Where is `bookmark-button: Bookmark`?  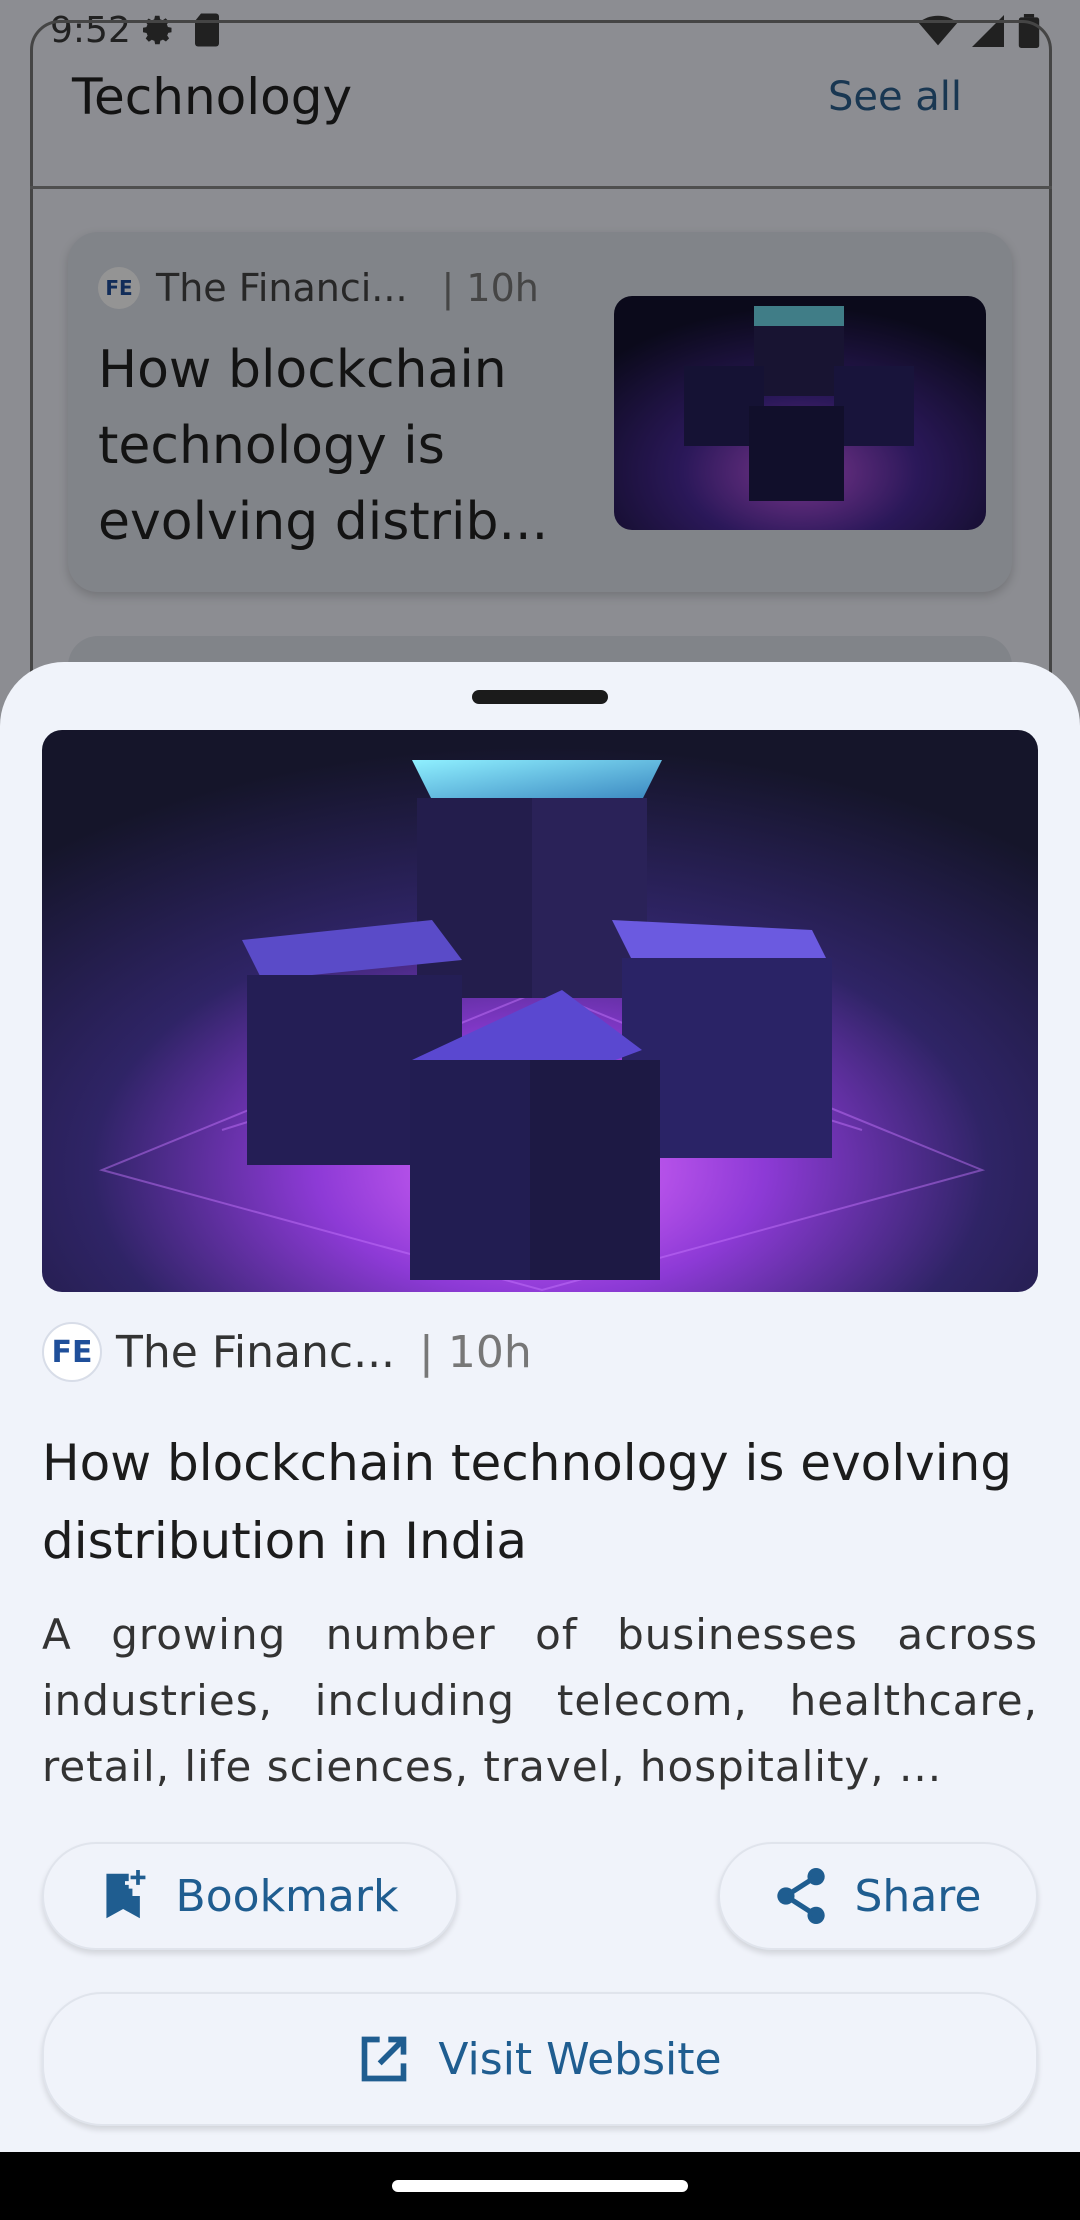 bookmark-button: Bookmark is located at coordinates (250, 1896).